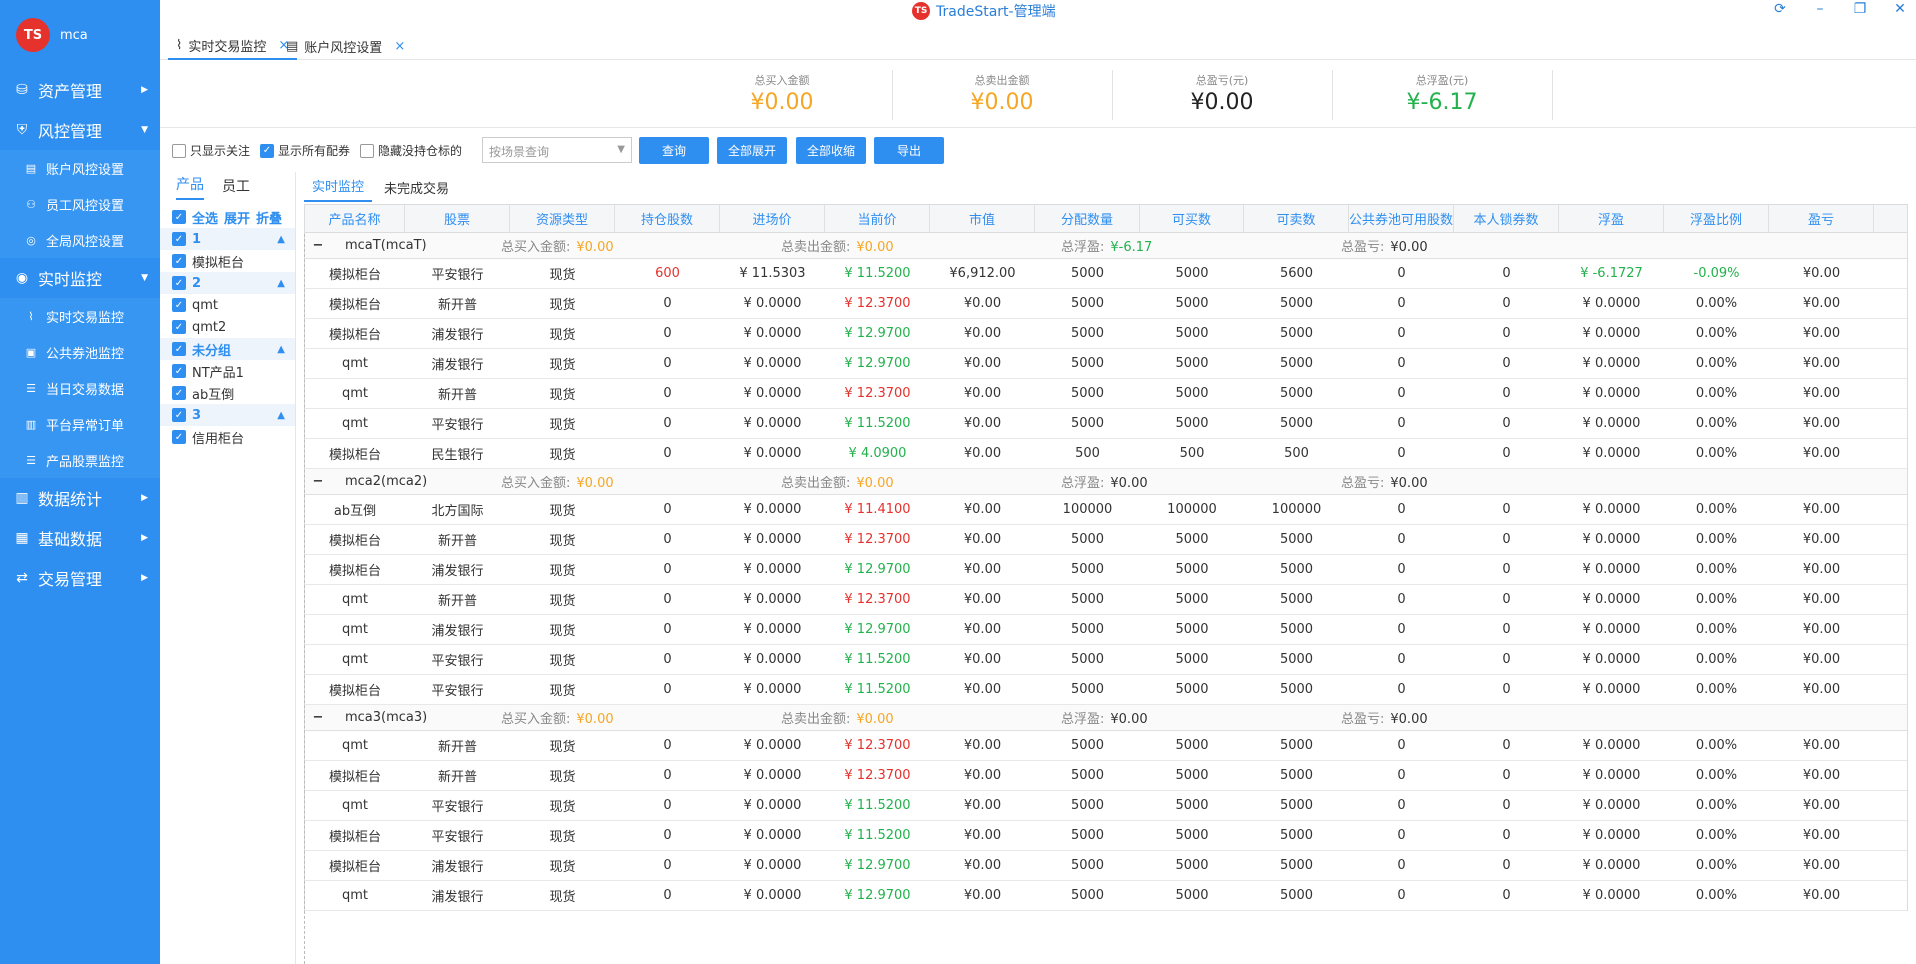 This screenshot has width=1916, height=964. What do you see at coordinates (1087, 218) in the screenshot?
I see `column-header: 分配数量` at bounding box center [1087, 218].